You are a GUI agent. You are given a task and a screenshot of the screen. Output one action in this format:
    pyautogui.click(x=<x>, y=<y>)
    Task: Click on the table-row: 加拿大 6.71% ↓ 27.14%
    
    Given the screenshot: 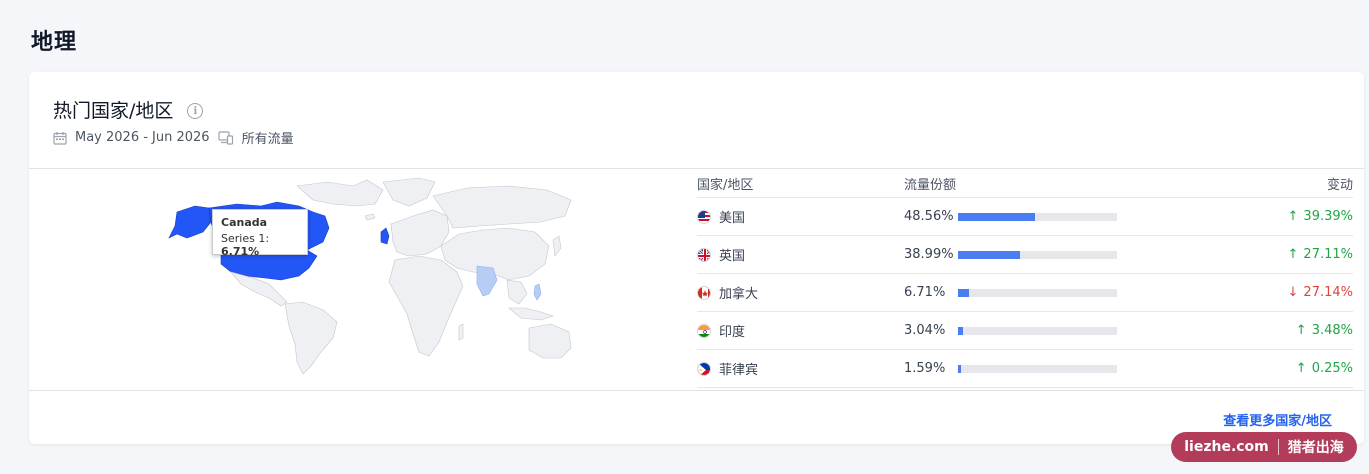 What is the action you would take?
    pyautogui.click(x=1025, y=293)
    